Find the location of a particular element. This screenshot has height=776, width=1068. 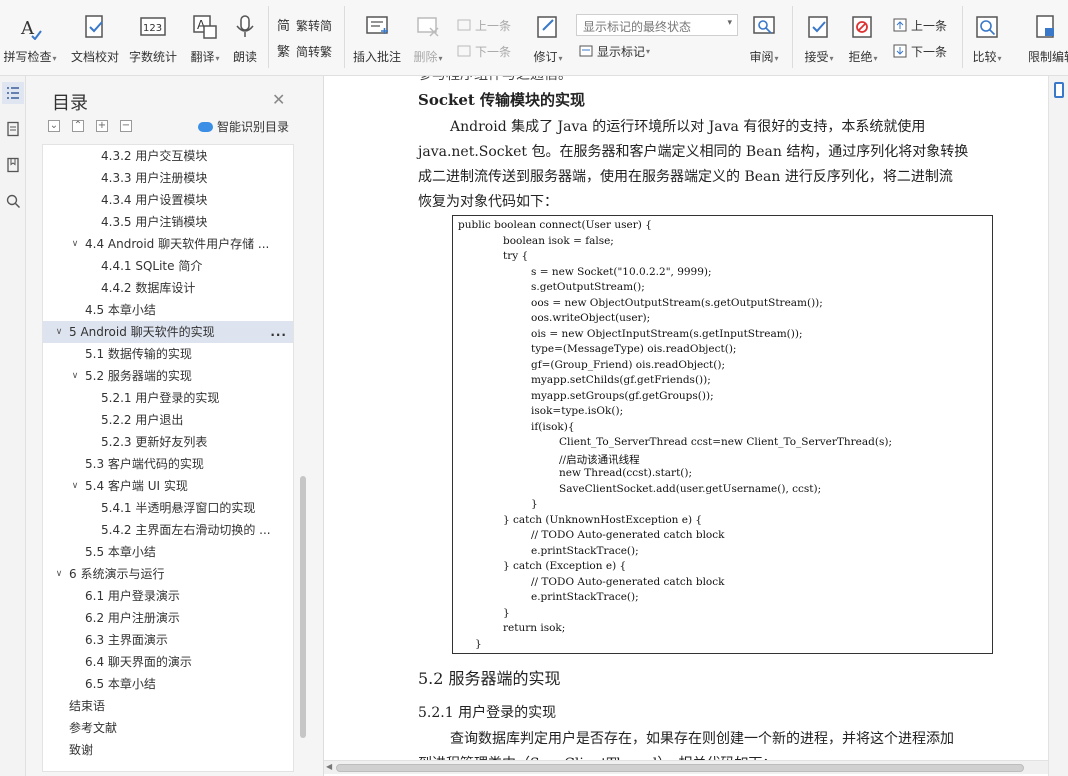

reject-icon is located at coordinates (862, 27).